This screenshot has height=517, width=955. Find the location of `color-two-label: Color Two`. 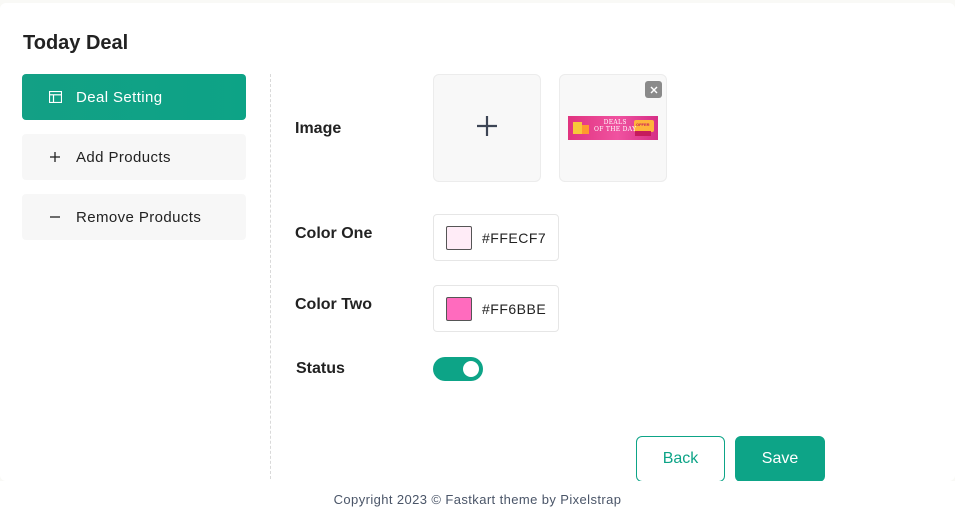

color-two-label: Color Two is located at coordinates (334, 304).